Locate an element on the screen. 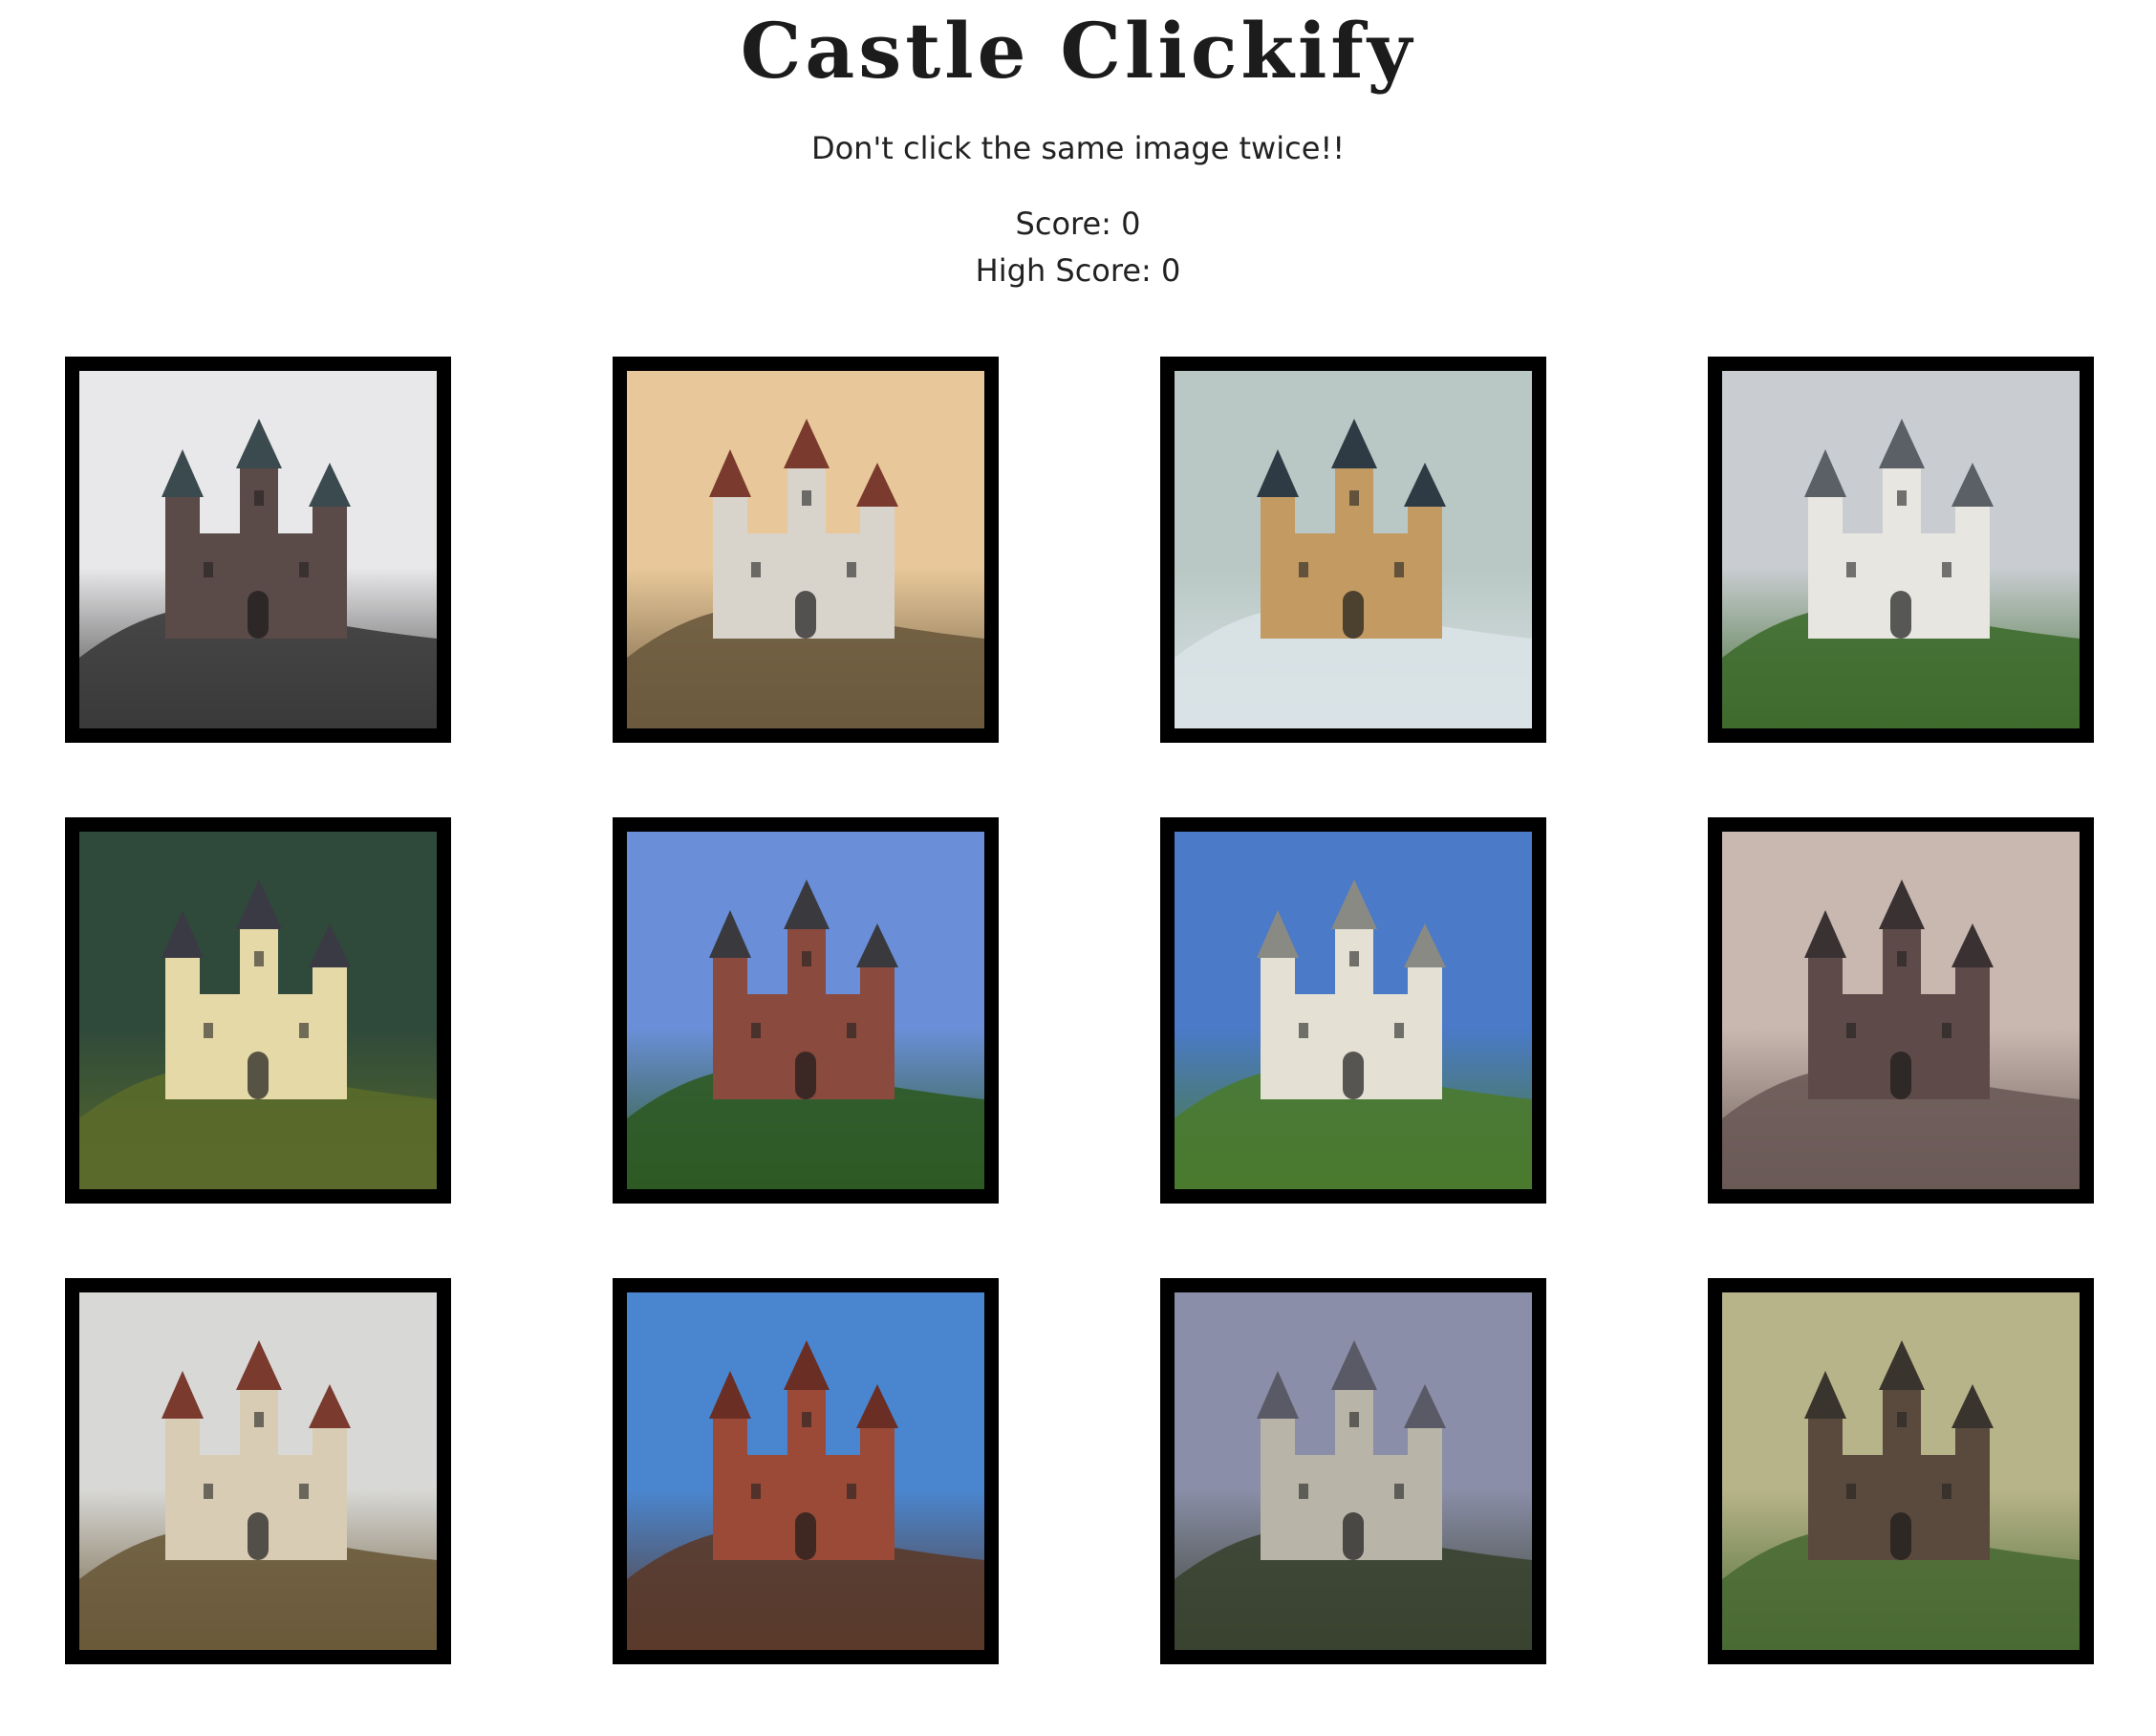  castle-forest-hillside-image is located at coordinates (258, 1010).